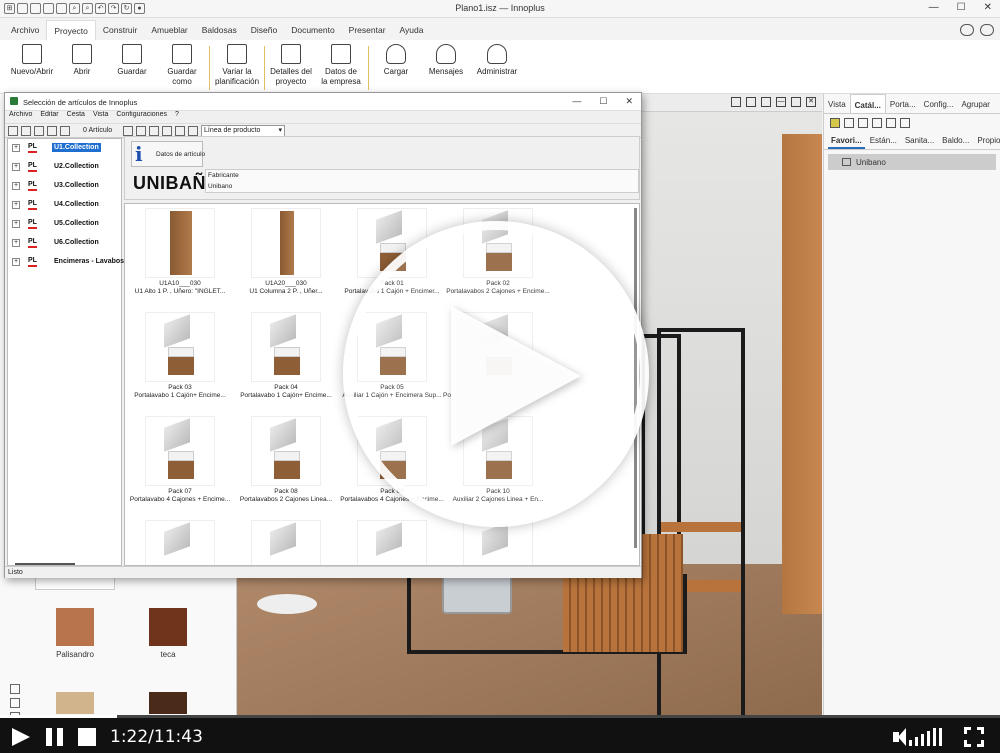 The width and height of the screenshot is (1000, 753). What do you see at coordinates (629, 101) in the screenshot?
I see `dialog-close-icon: ✕` at bounding box center [629, 101].